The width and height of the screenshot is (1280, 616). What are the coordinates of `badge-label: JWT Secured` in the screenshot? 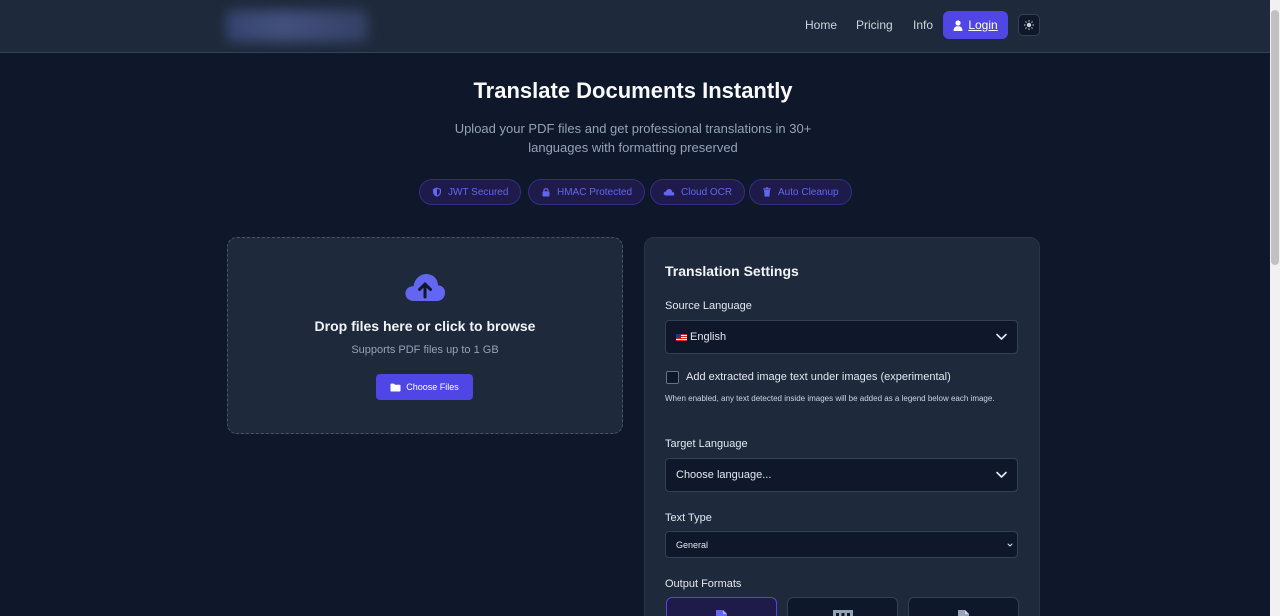 It's located at (478, 192).